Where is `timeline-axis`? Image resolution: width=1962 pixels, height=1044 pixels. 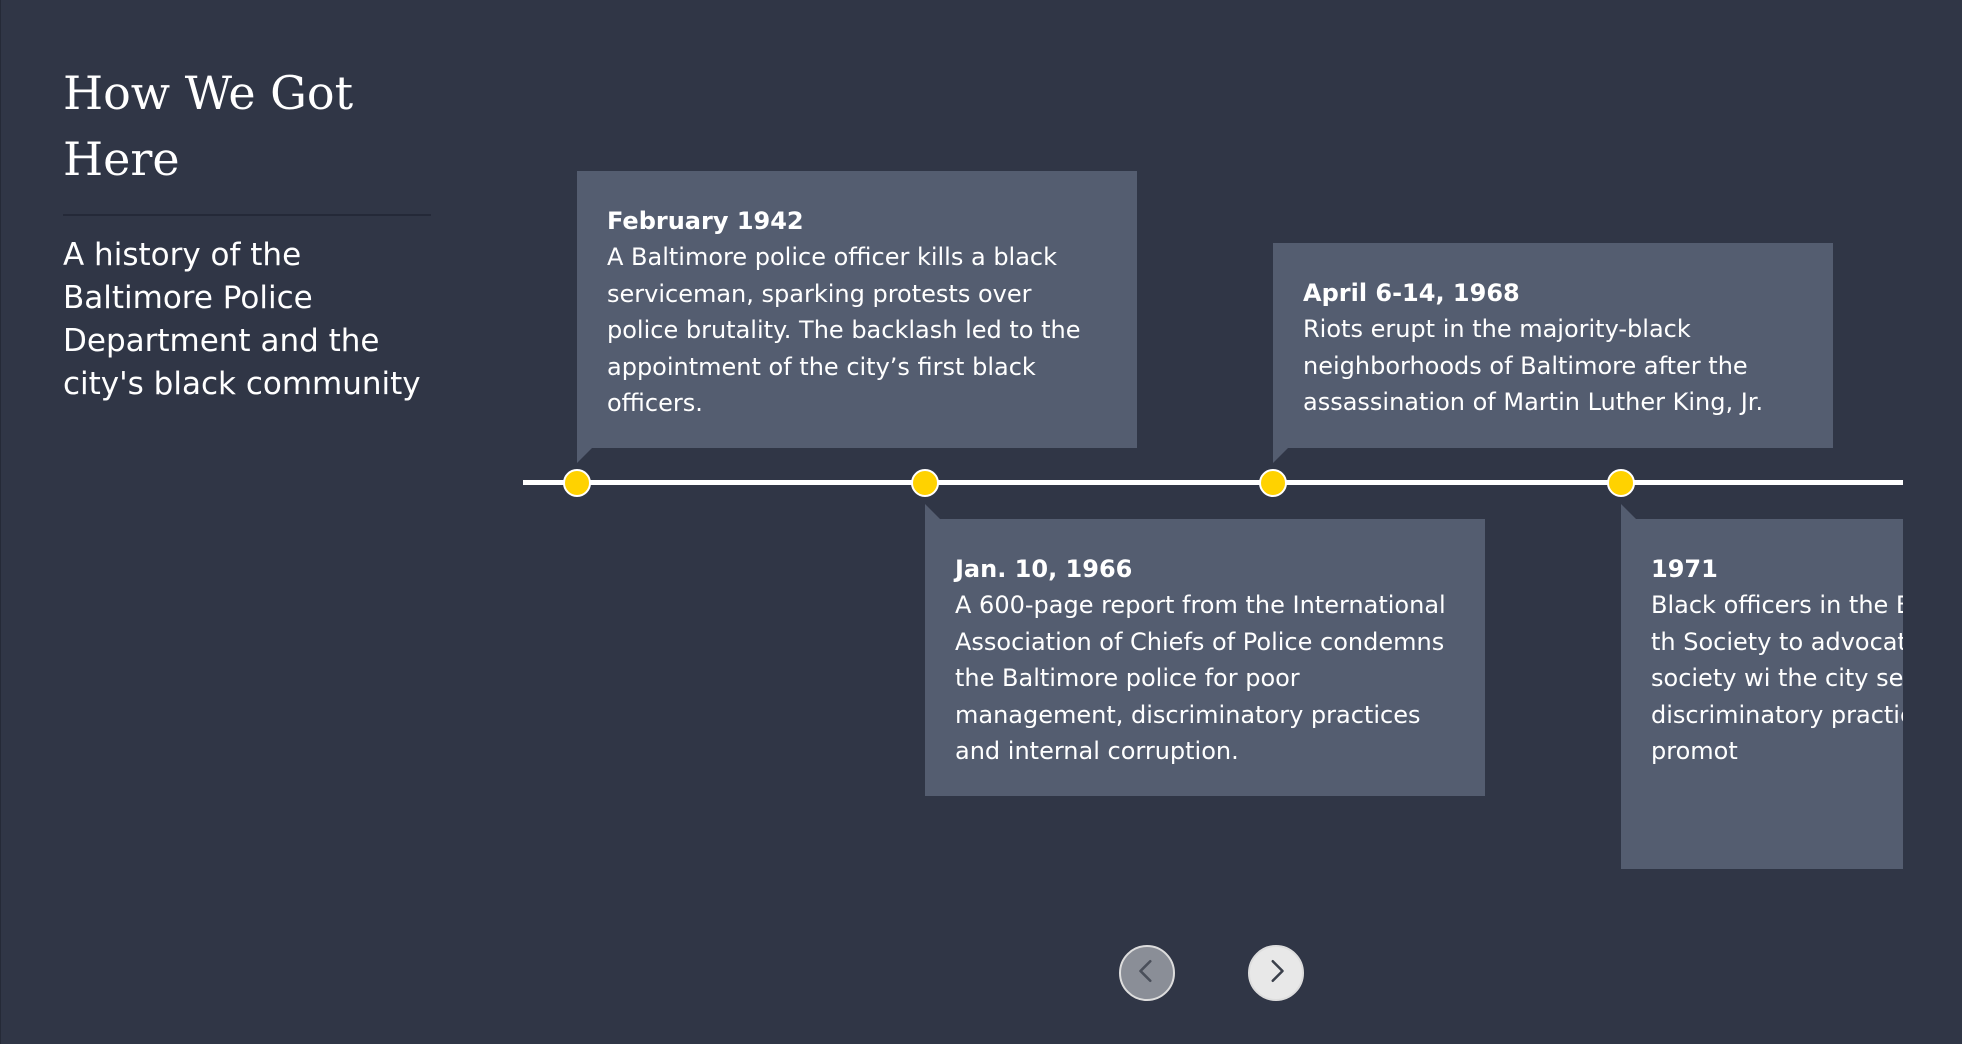
timeline-axis is located at coordinates (1213, 482).